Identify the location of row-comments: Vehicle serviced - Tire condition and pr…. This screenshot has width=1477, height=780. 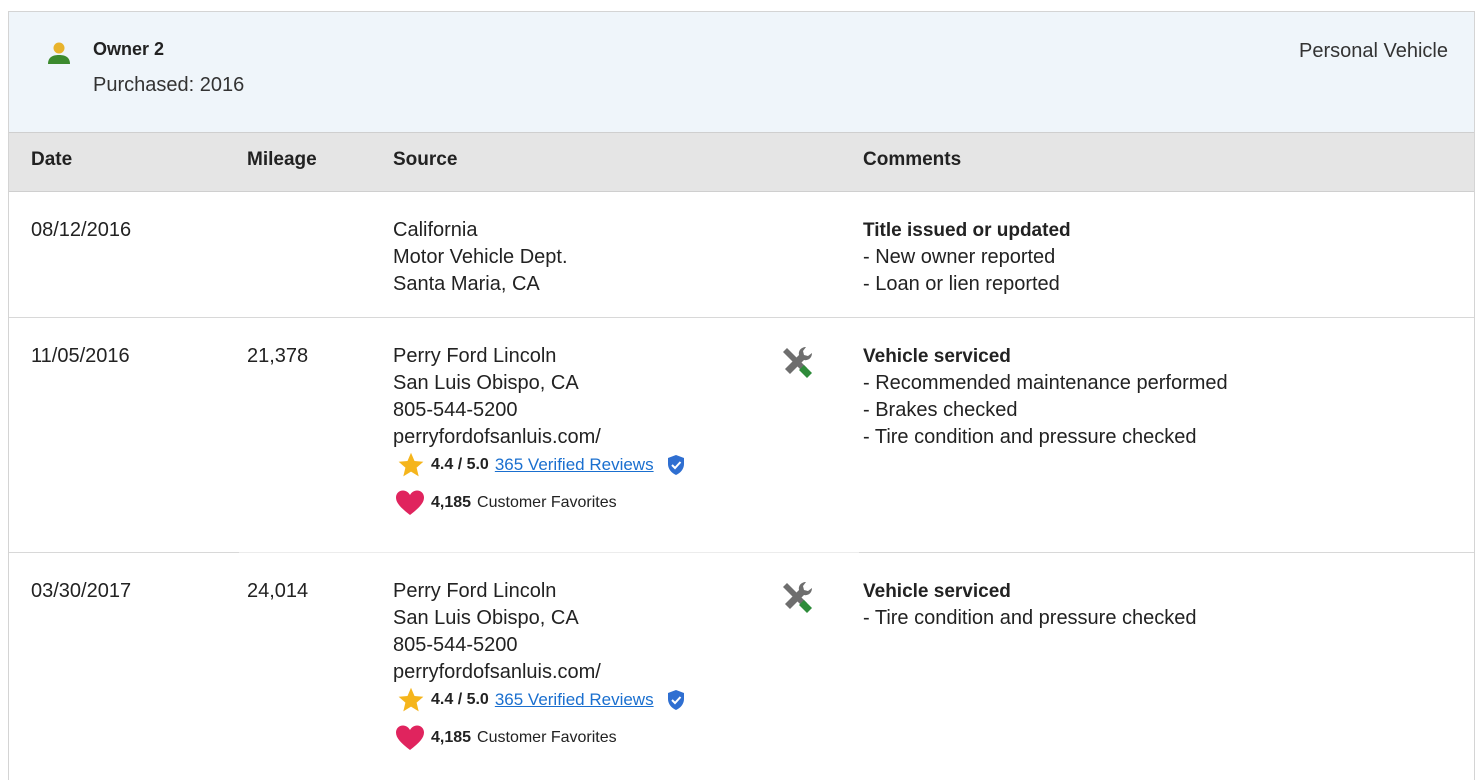
(1030, 605).